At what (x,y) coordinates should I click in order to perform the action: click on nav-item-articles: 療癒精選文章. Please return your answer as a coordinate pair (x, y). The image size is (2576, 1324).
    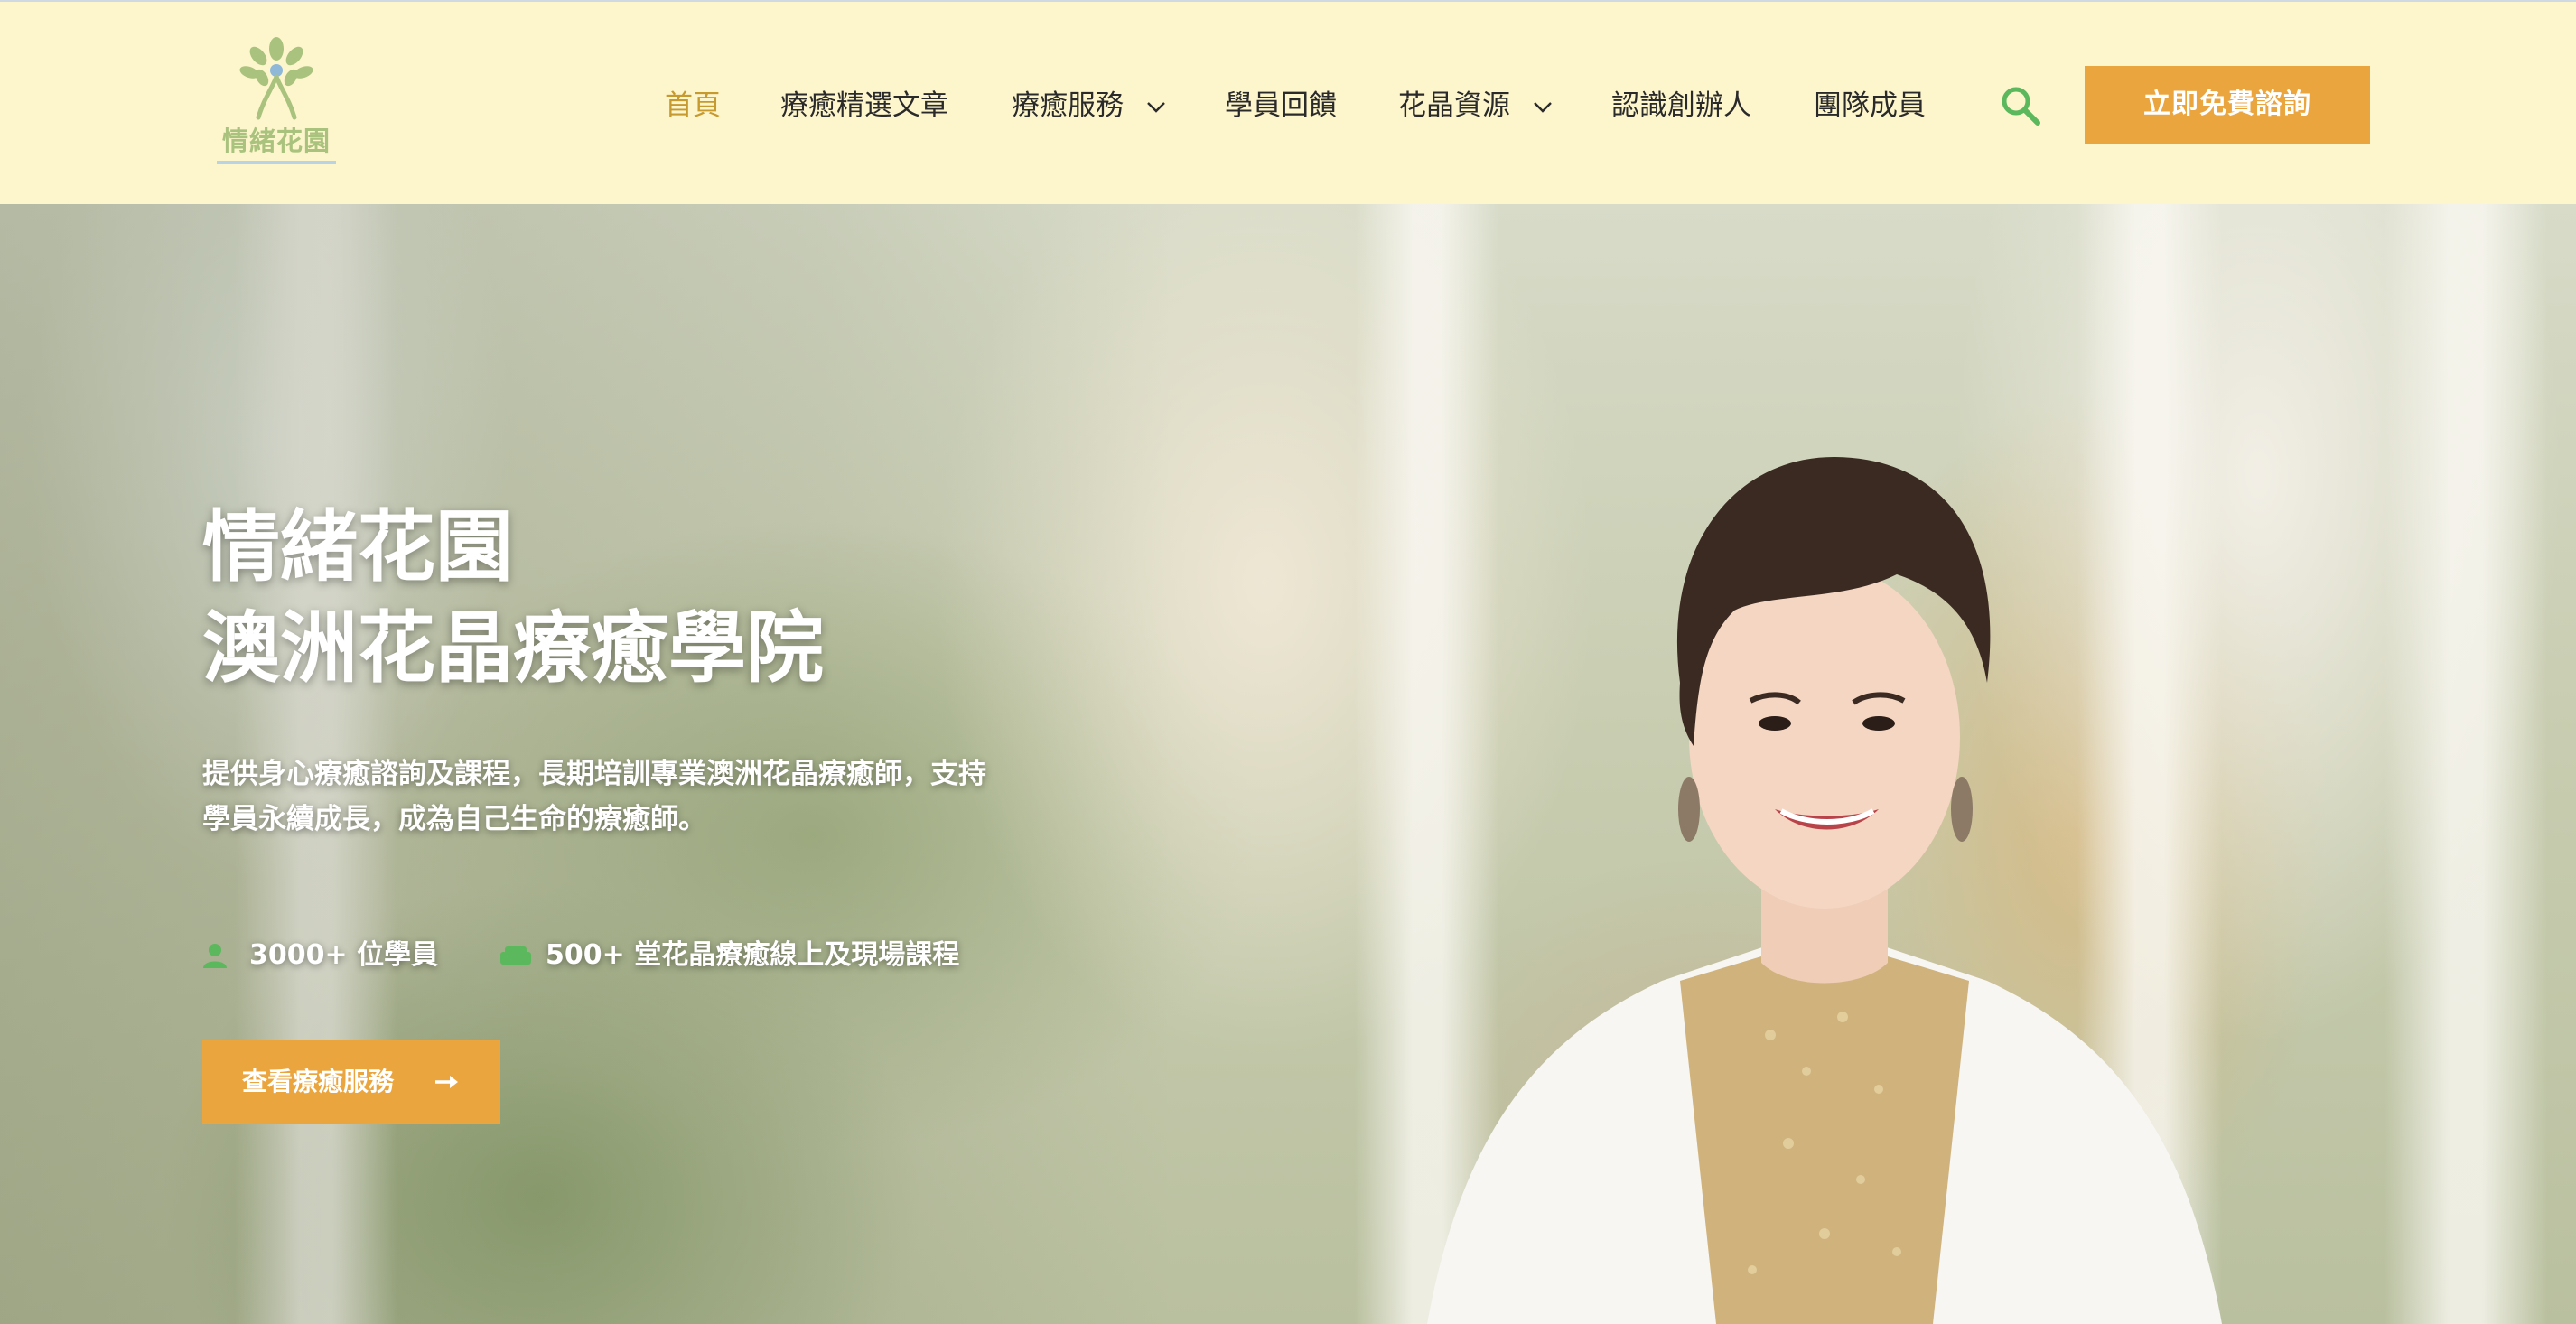
    Looking at the image, I should click on (864, 105).